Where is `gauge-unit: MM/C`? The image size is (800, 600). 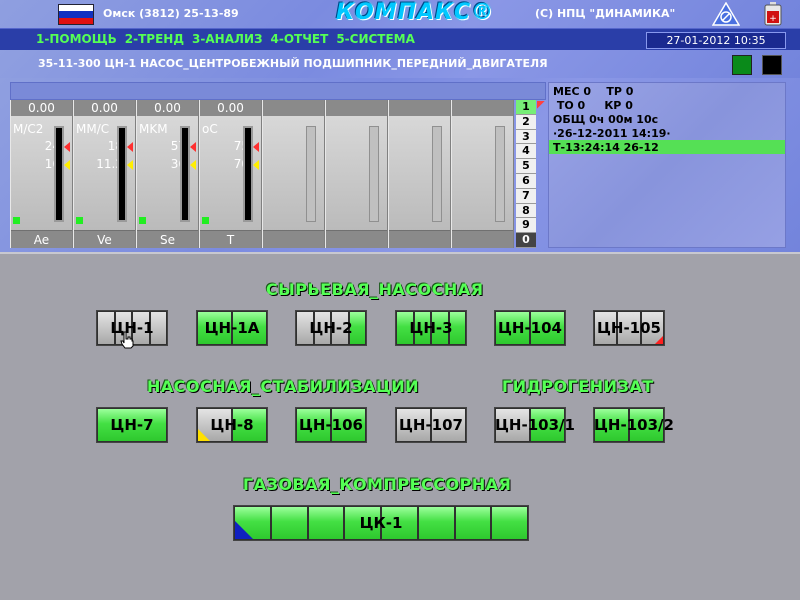
gauge-unit: MM/C is located at coordinates (93, 129).